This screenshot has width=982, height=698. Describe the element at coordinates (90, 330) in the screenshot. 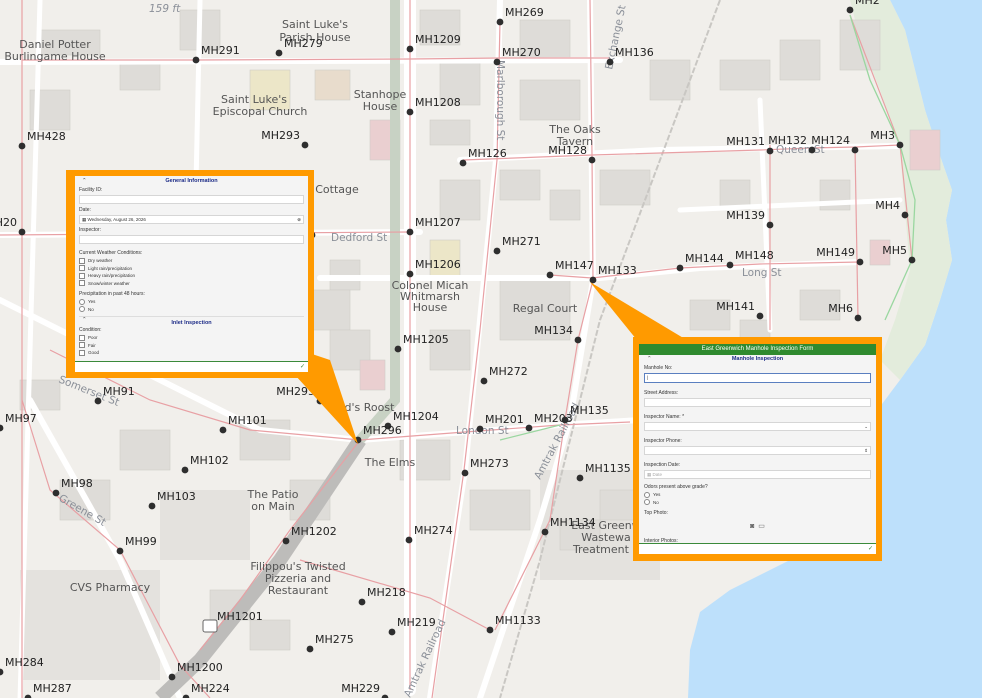

I see `field-label: Condition:` at that location.